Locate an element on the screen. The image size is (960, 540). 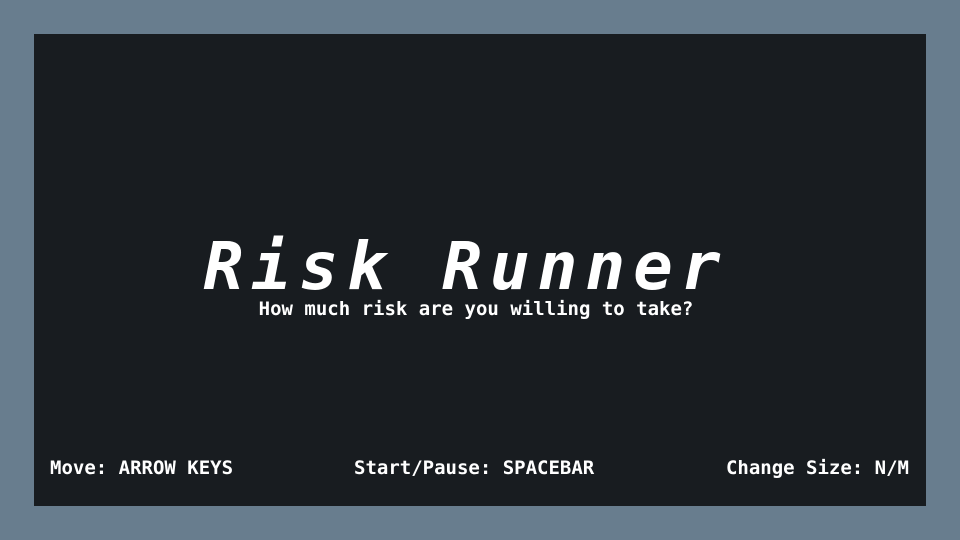
move-controls-hint: Move: ARROW KEYS is located at coordinates (142, 468).